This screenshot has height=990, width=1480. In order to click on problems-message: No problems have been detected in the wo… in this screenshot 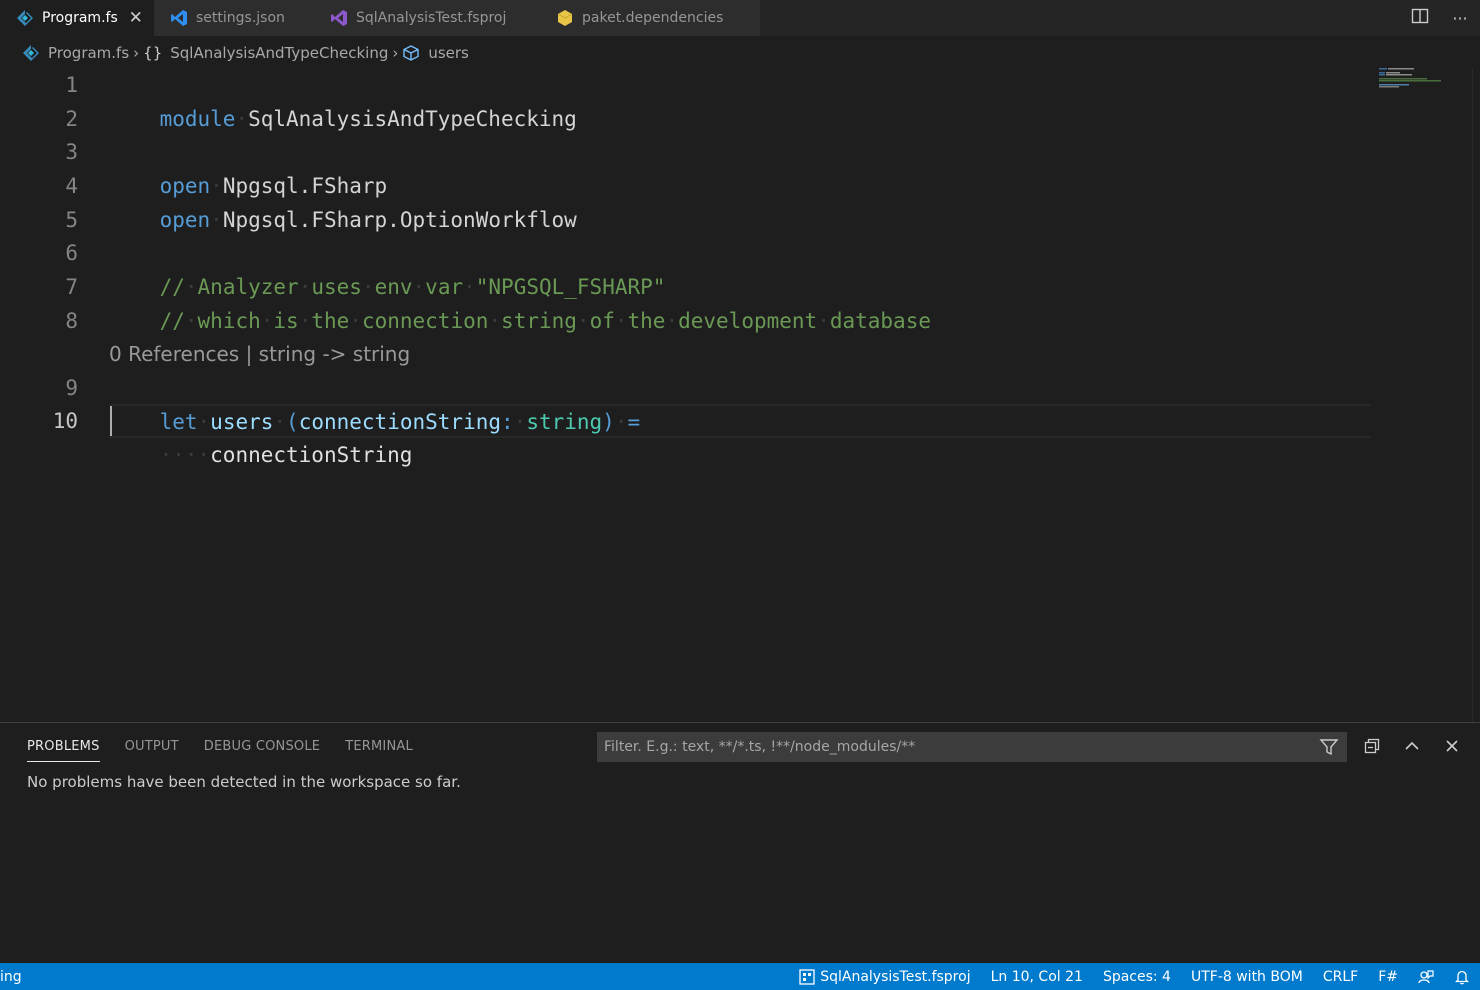, I will do `click(244, 782)`.